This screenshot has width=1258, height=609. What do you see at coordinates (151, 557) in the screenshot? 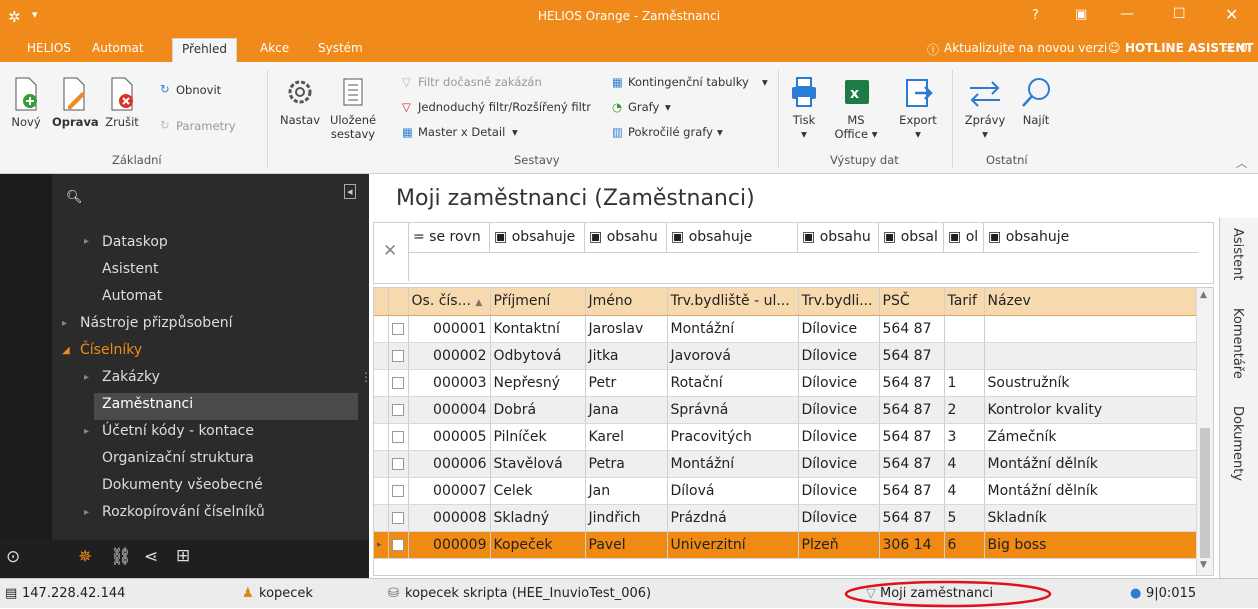
I see `share-icon: ⋖` at bounding box center [151, 557].